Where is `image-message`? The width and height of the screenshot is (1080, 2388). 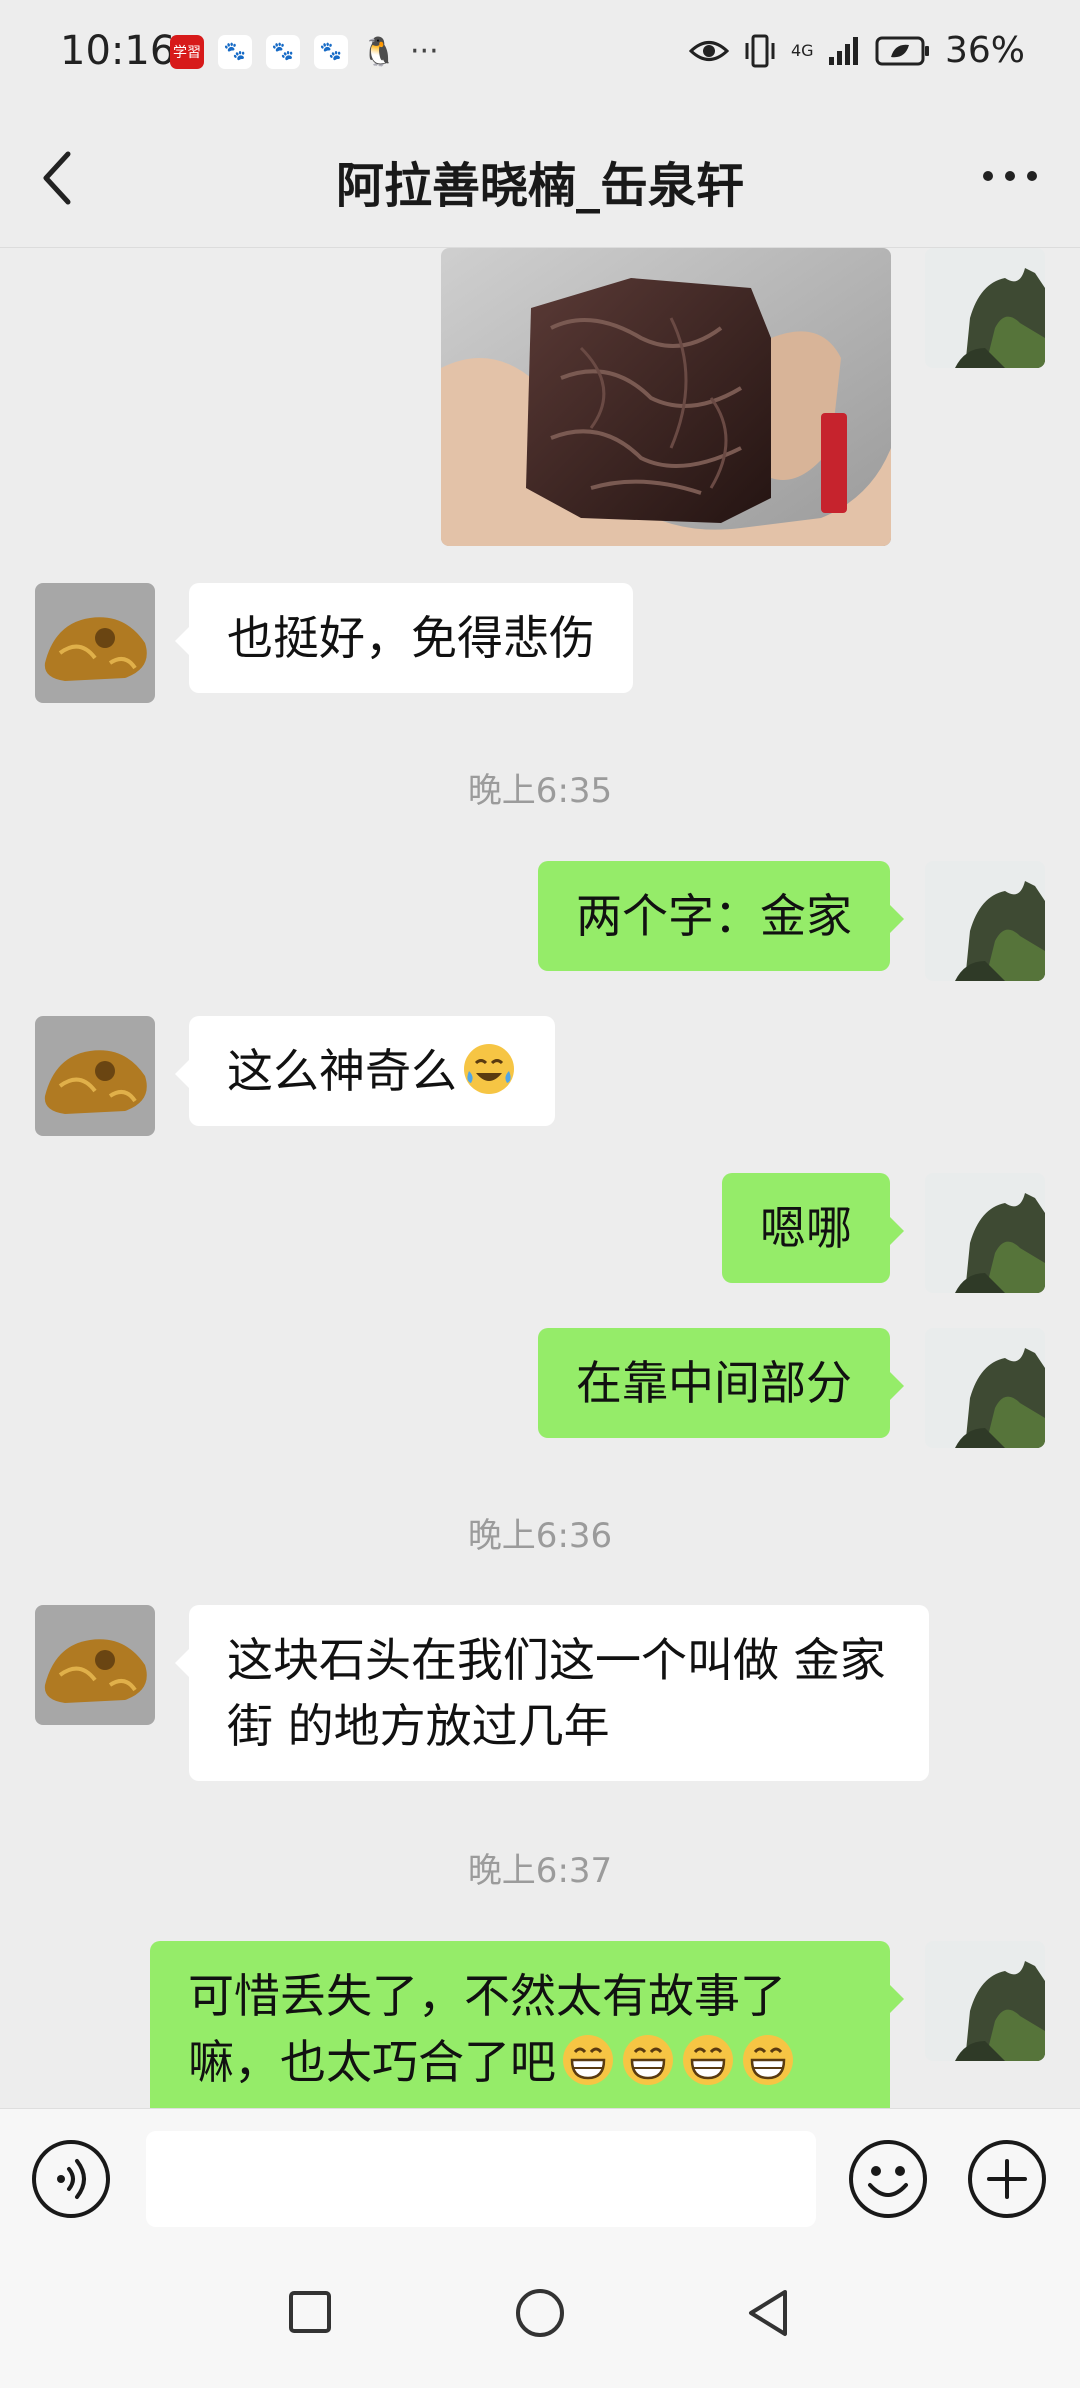 image-message is located at coordinates (666, 397).